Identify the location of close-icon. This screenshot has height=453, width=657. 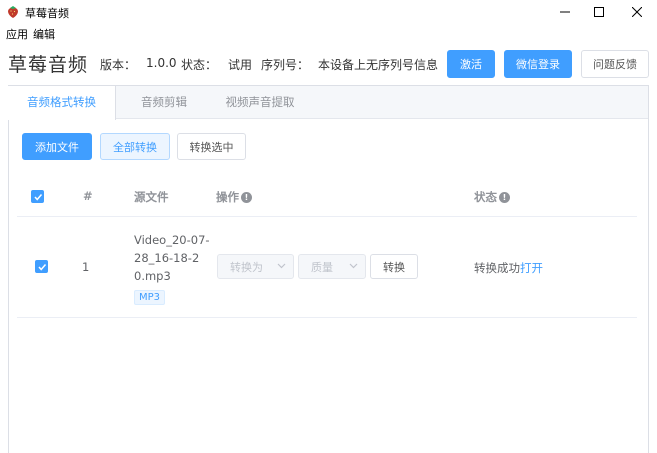
(637, 12).